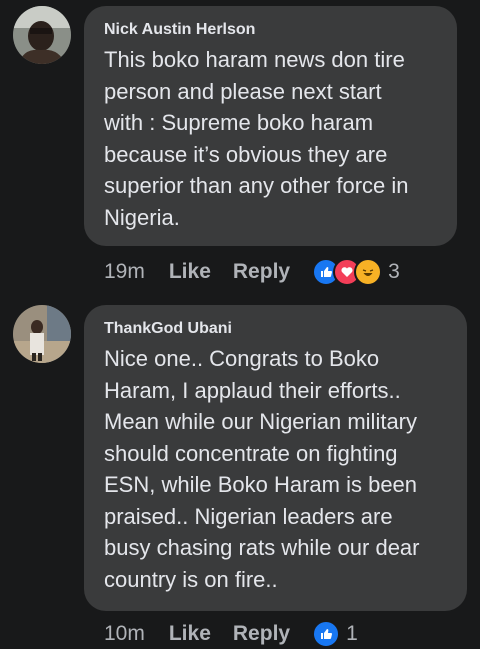 This screenshot has height=649, width=480. Describe the element at coordinates (231, 634) in the screenshot. I see `comment-actions: 10m Like Reply 1` at that location.